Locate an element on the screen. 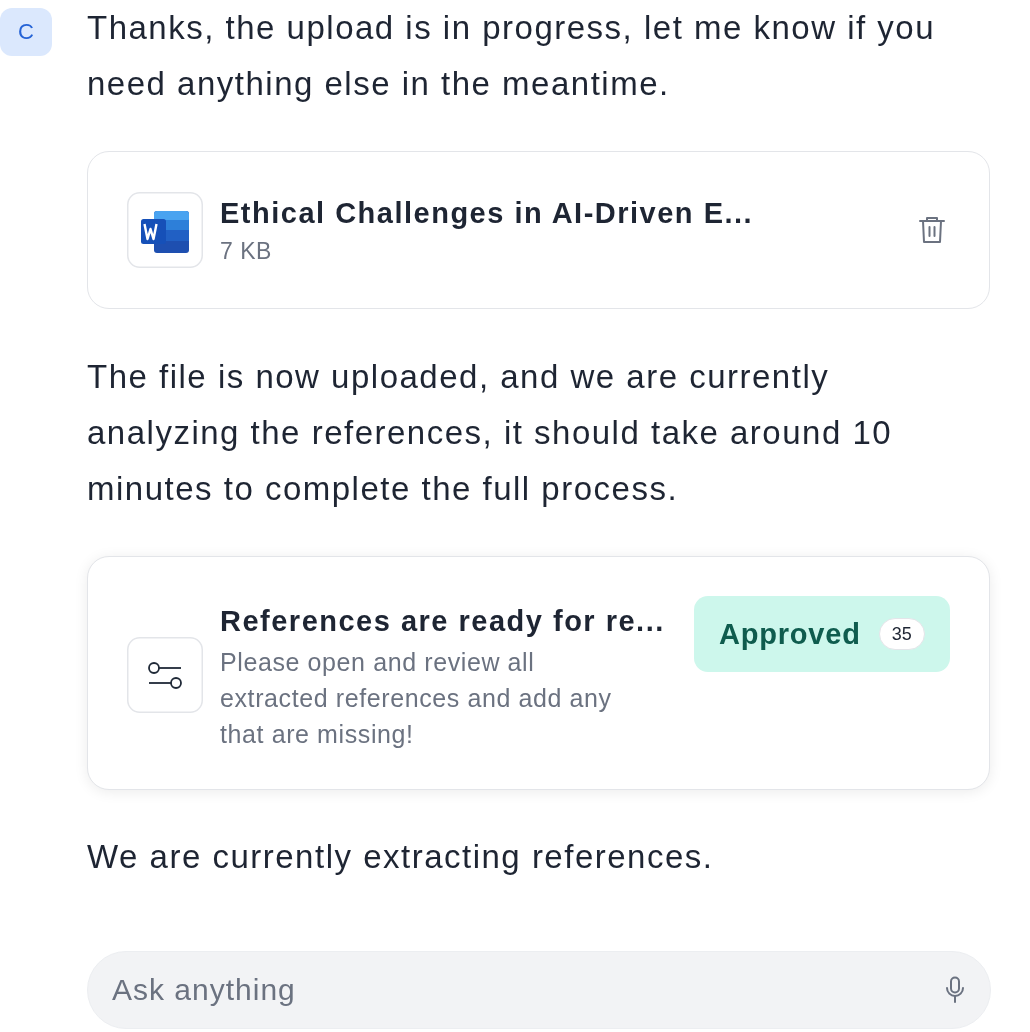 Image resolution: width=1030 pixels, height=1032 pixels. avatar-badge: C is located at coordinates (26, 32).